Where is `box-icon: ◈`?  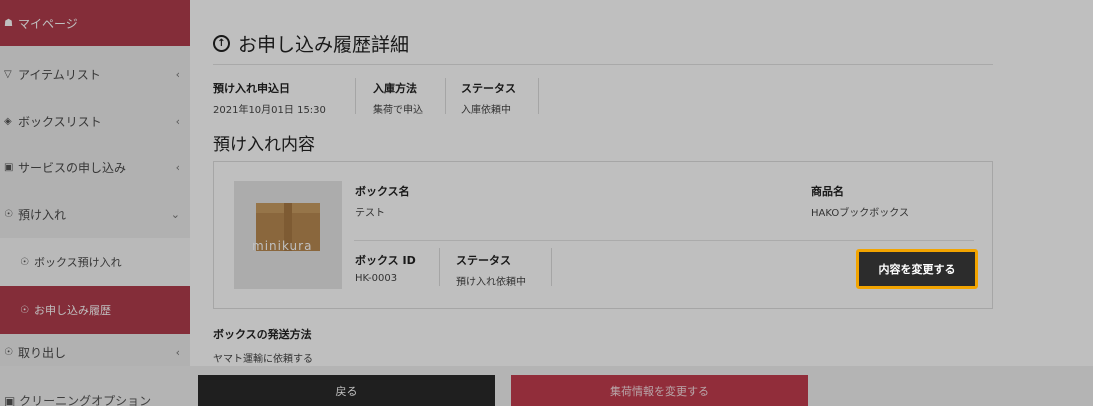 box-icon: ◈ is located at coordinates (8, 121).